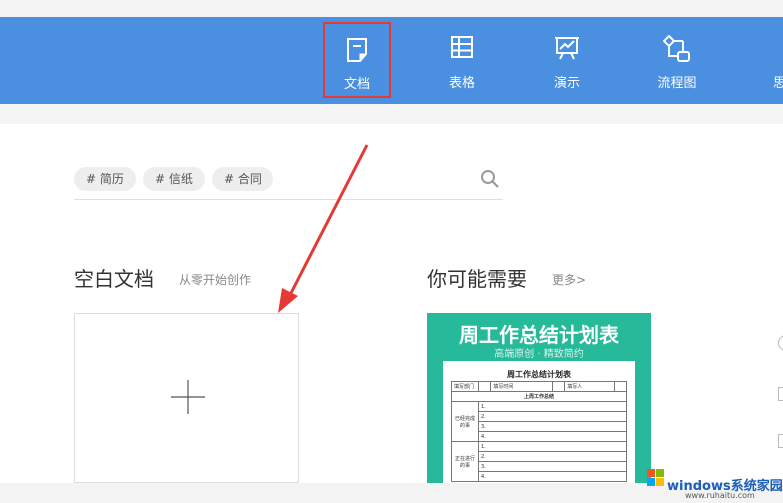 The height and width of the screenshot is (503, 783). I want to click on nav-item-flowchart: 流程图, so click(677, 60).